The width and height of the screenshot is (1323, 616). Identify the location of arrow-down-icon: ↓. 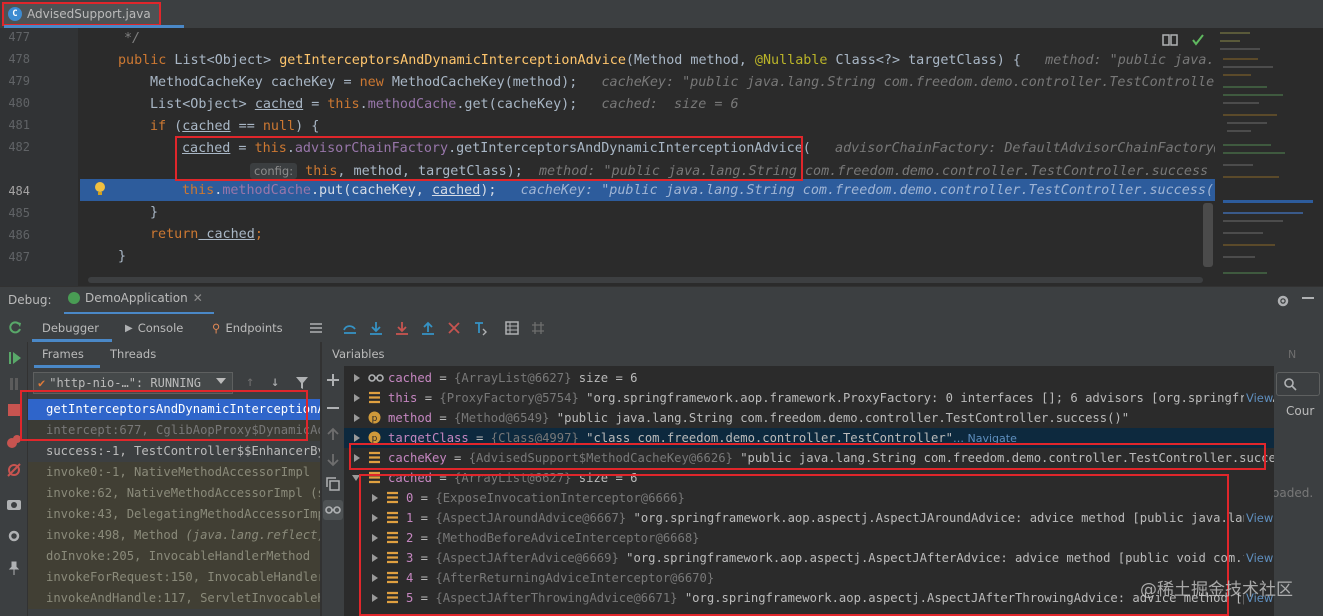
(275, 382).